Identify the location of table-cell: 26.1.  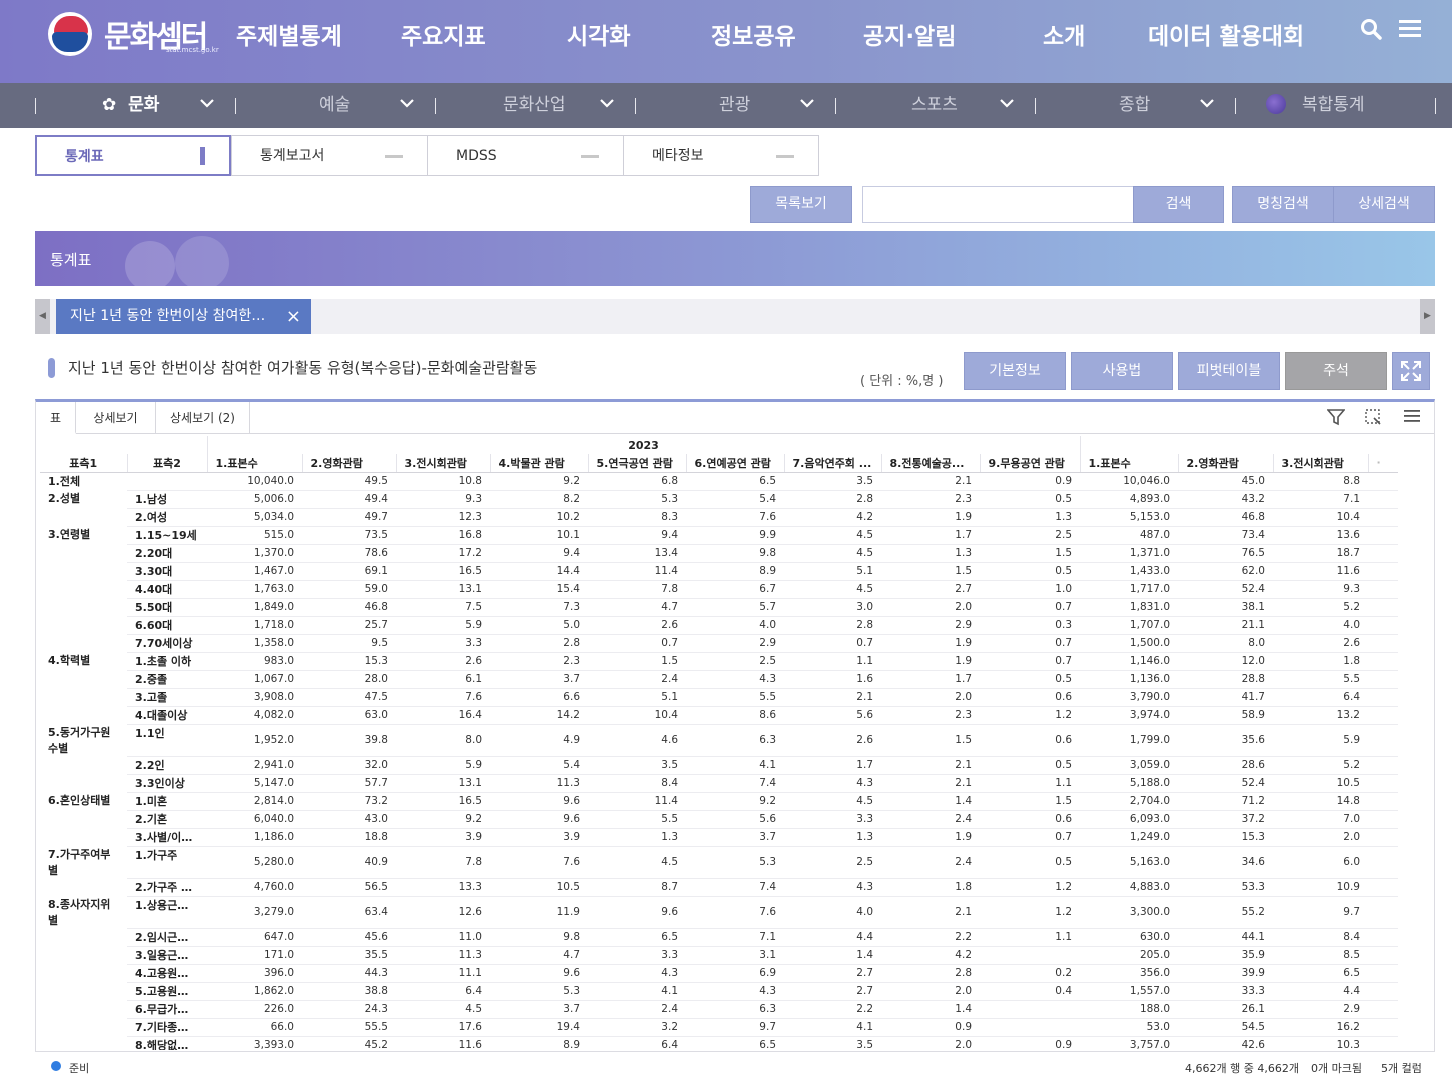
(1225, 1009).